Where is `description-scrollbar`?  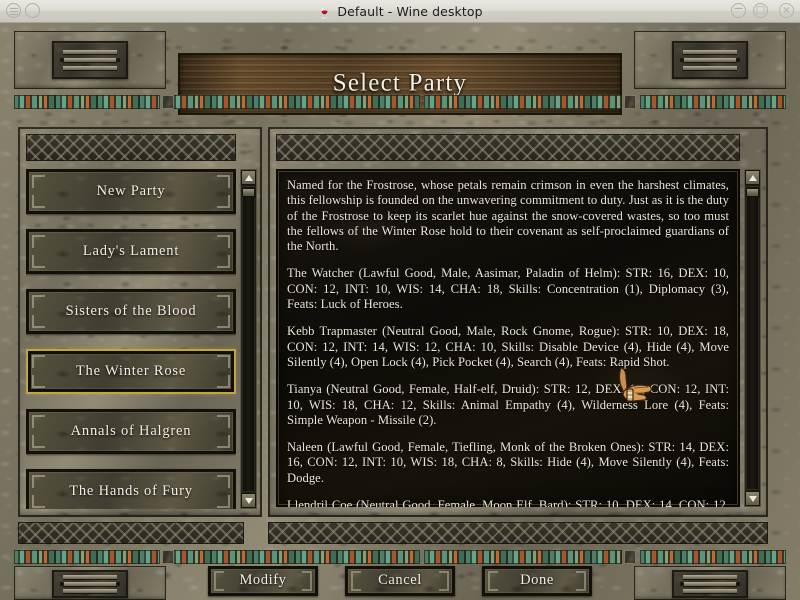
description-scrollbar is located at coordinates (752, 338).